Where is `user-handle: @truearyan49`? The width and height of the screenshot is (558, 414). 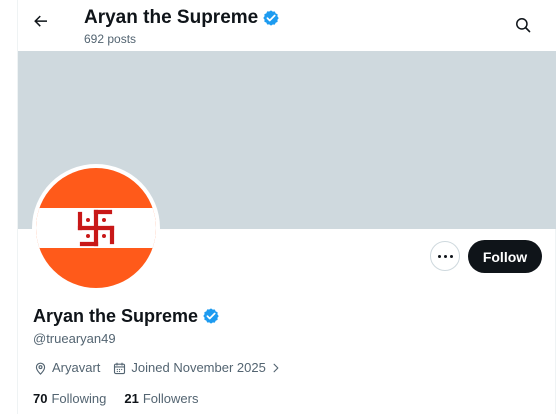
user-handle: @truearyan49 is located at coordinates (74, 338).